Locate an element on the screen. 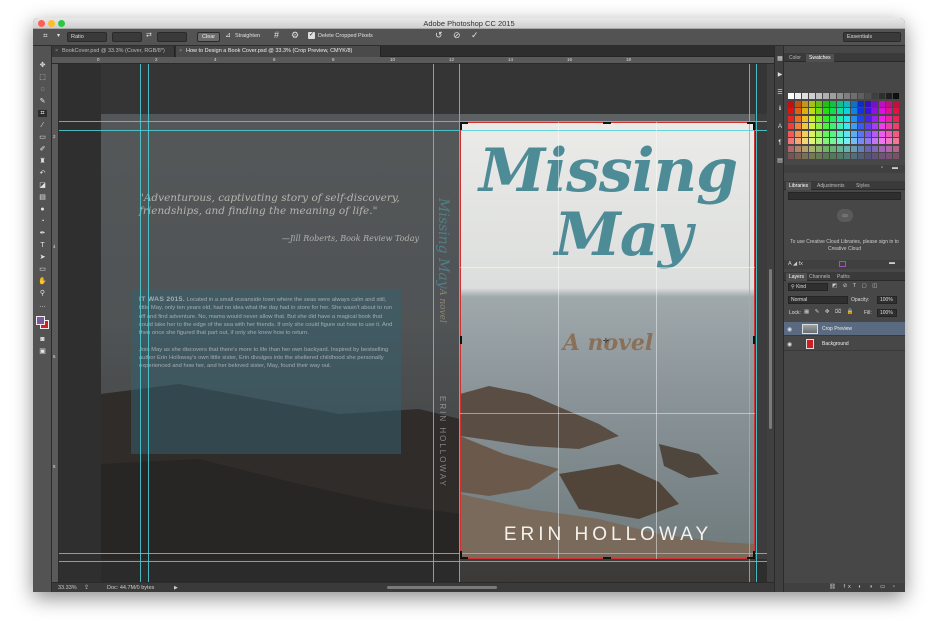 This screenshot has width=939, height=635. tab-bookcover: × BookCover.psd @ 33.3% (Cover, RGB/8*) is located at coordinates (113, 51).